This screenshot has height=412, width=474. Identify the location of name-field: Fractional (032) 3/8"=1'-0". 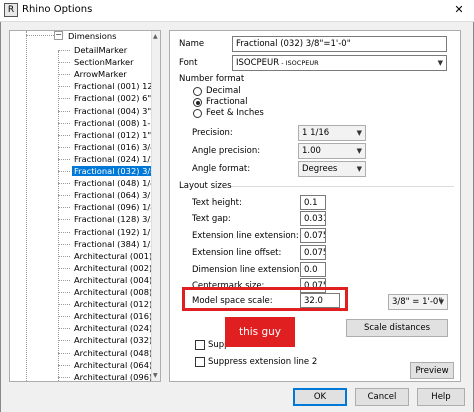
(339, 44).